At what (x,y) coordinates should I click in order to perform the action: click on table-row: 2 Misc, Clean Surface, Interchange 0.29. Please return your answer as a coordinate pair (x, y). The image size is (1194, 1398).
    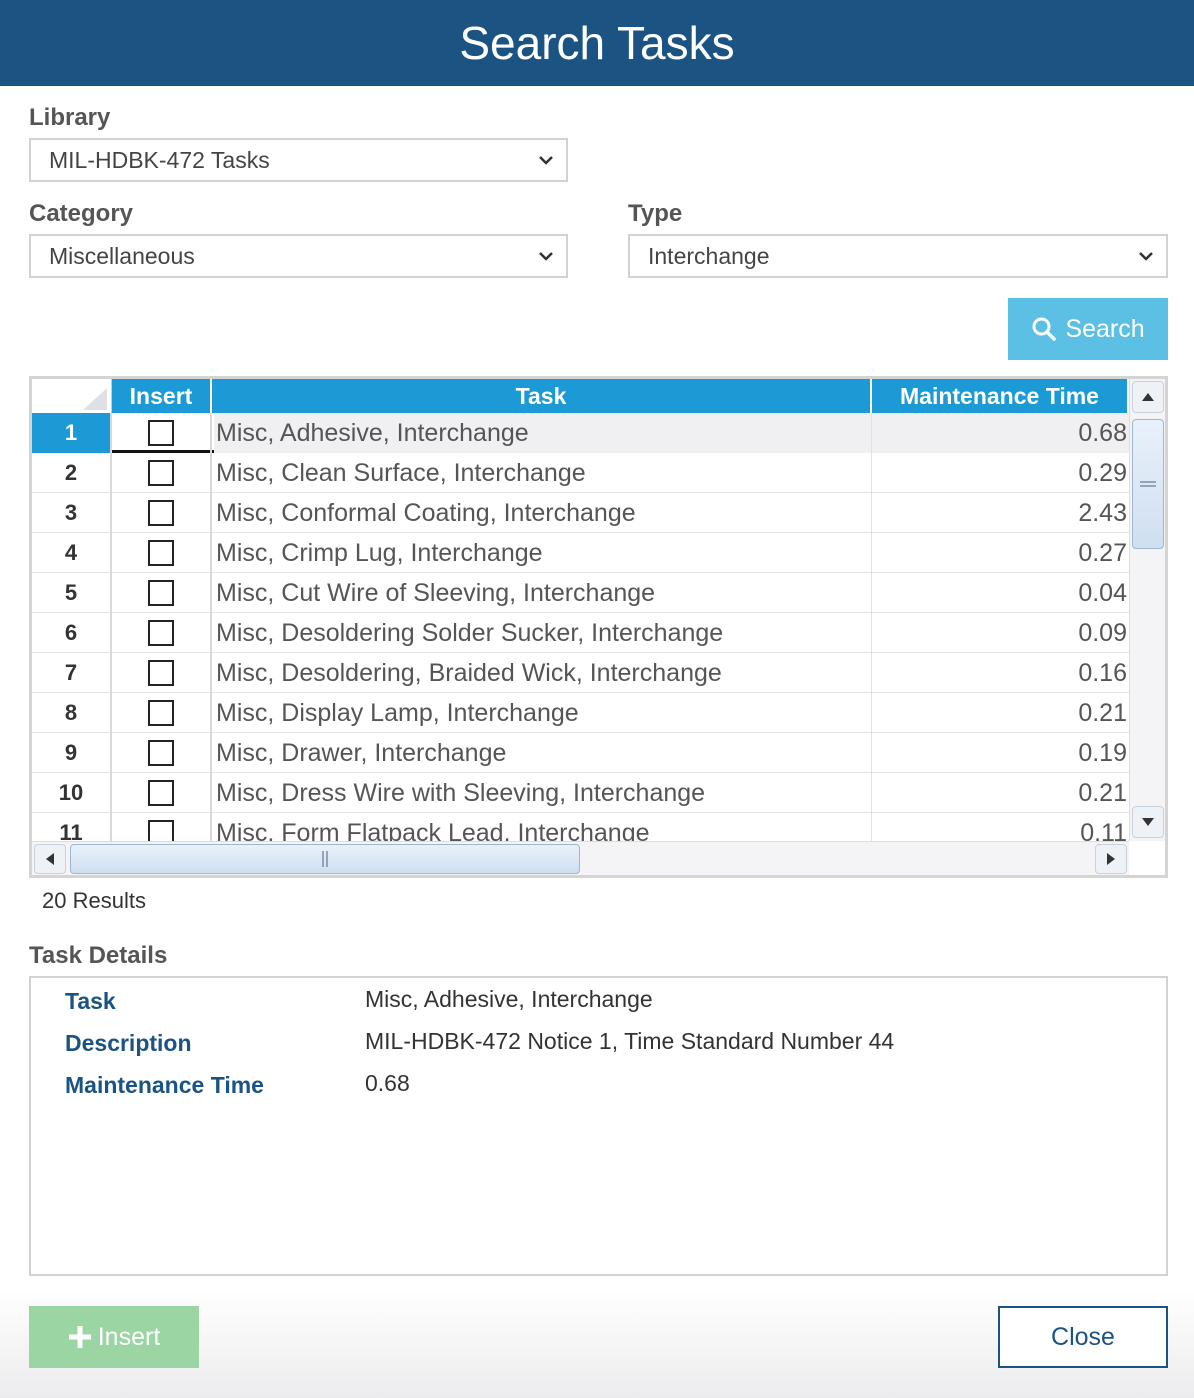
    Looking at the image, I should click on (580, 473).